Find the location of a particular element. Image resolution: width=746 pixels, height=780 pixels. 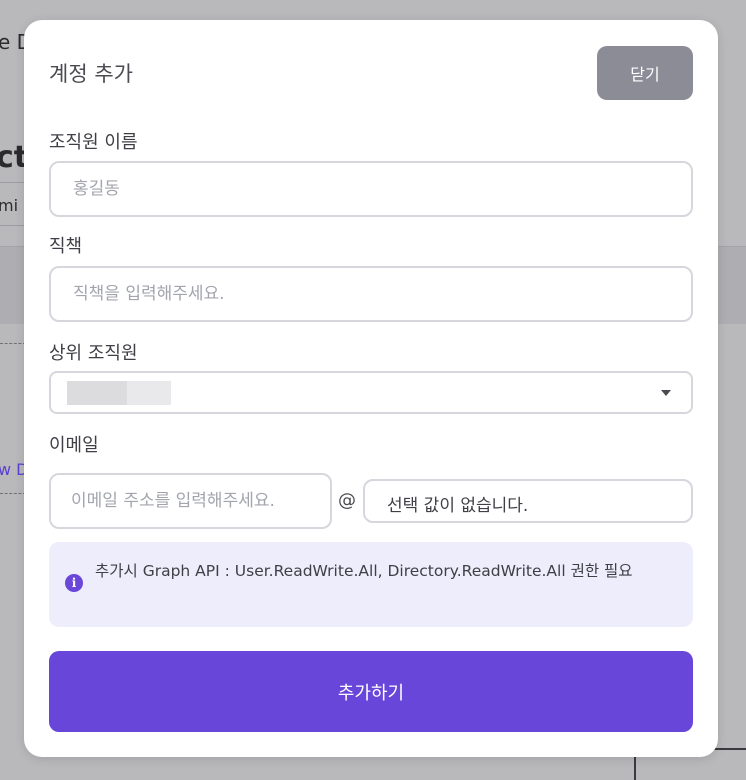

info-icon: i is located at coordinates (74, 583).